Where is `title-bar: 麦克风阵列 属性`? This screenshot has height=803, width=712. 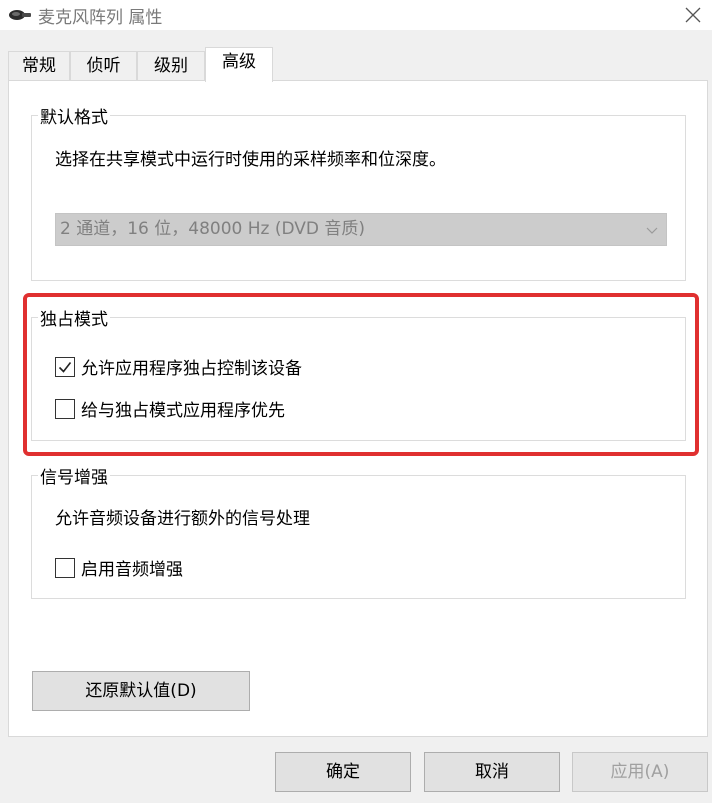 title-bar: 麦克风阵列 属性 is located at coordinates (356, 15).